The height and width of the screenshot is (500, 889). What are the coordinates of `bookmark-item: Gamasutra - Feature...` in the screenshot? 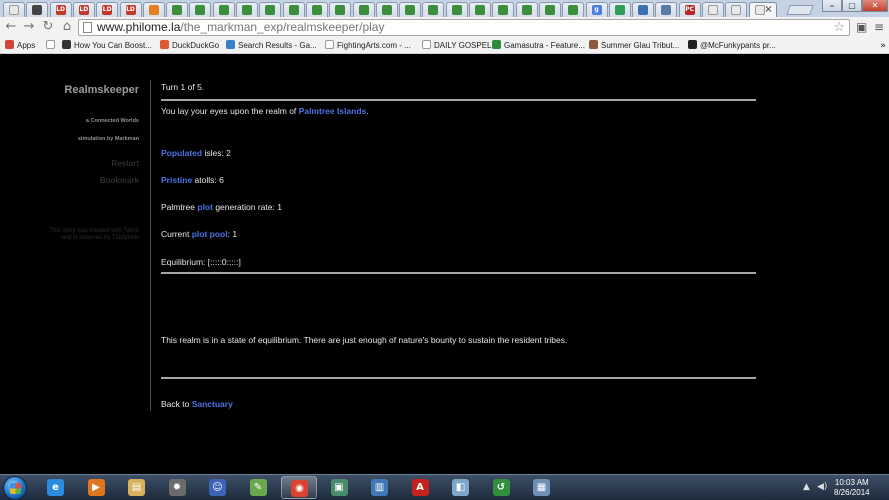 It's located at (538, 46).